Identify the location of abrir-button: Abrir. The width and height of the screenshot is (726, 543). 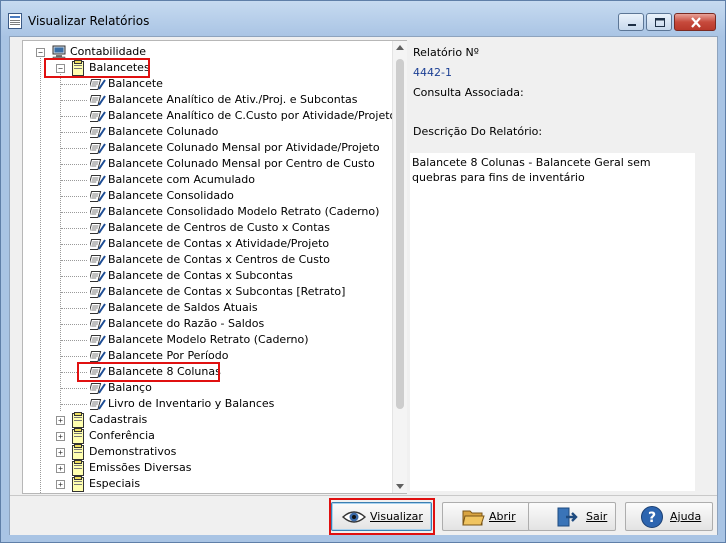
(486, 516).